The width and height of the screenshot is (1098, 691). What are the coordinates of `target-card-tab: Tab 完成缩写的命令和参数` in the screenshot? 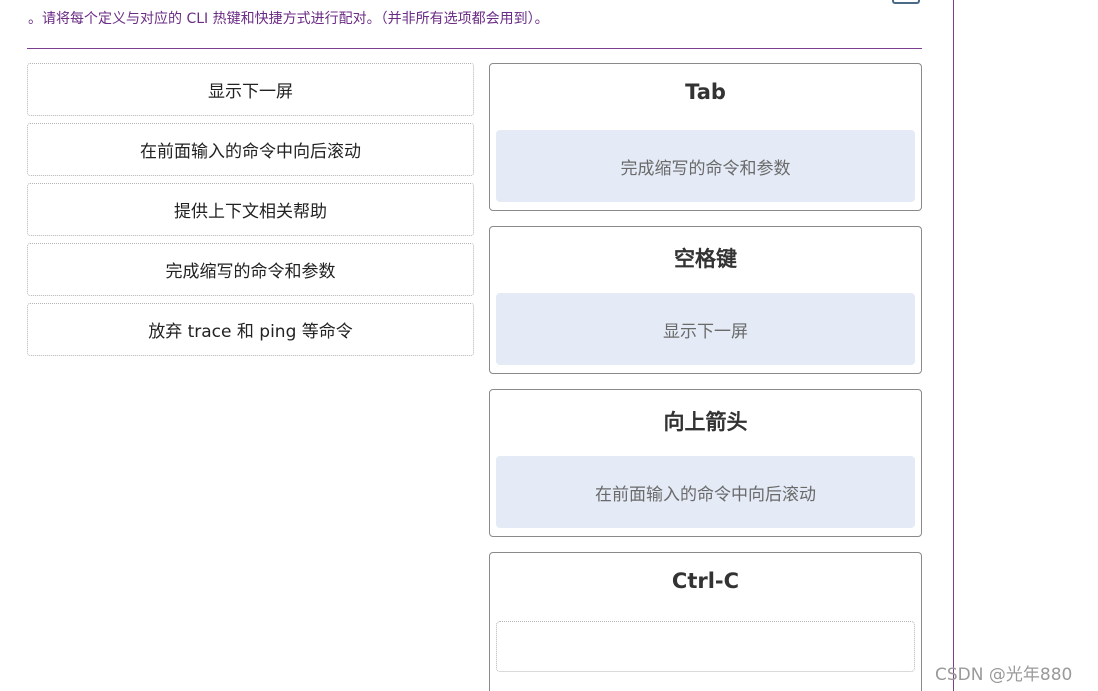 It's located at (705, 137).